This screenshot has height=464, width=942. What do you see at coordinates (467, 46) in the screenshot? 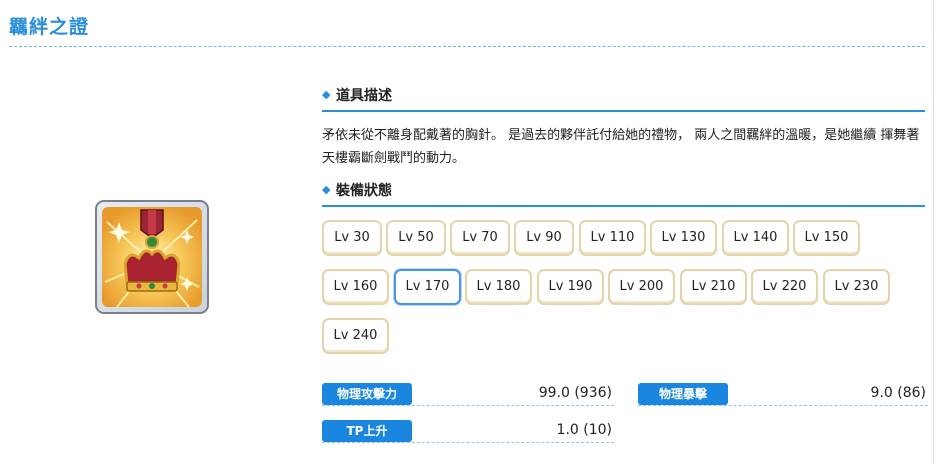
I see `title-divider` at bounding box center [467, 46].